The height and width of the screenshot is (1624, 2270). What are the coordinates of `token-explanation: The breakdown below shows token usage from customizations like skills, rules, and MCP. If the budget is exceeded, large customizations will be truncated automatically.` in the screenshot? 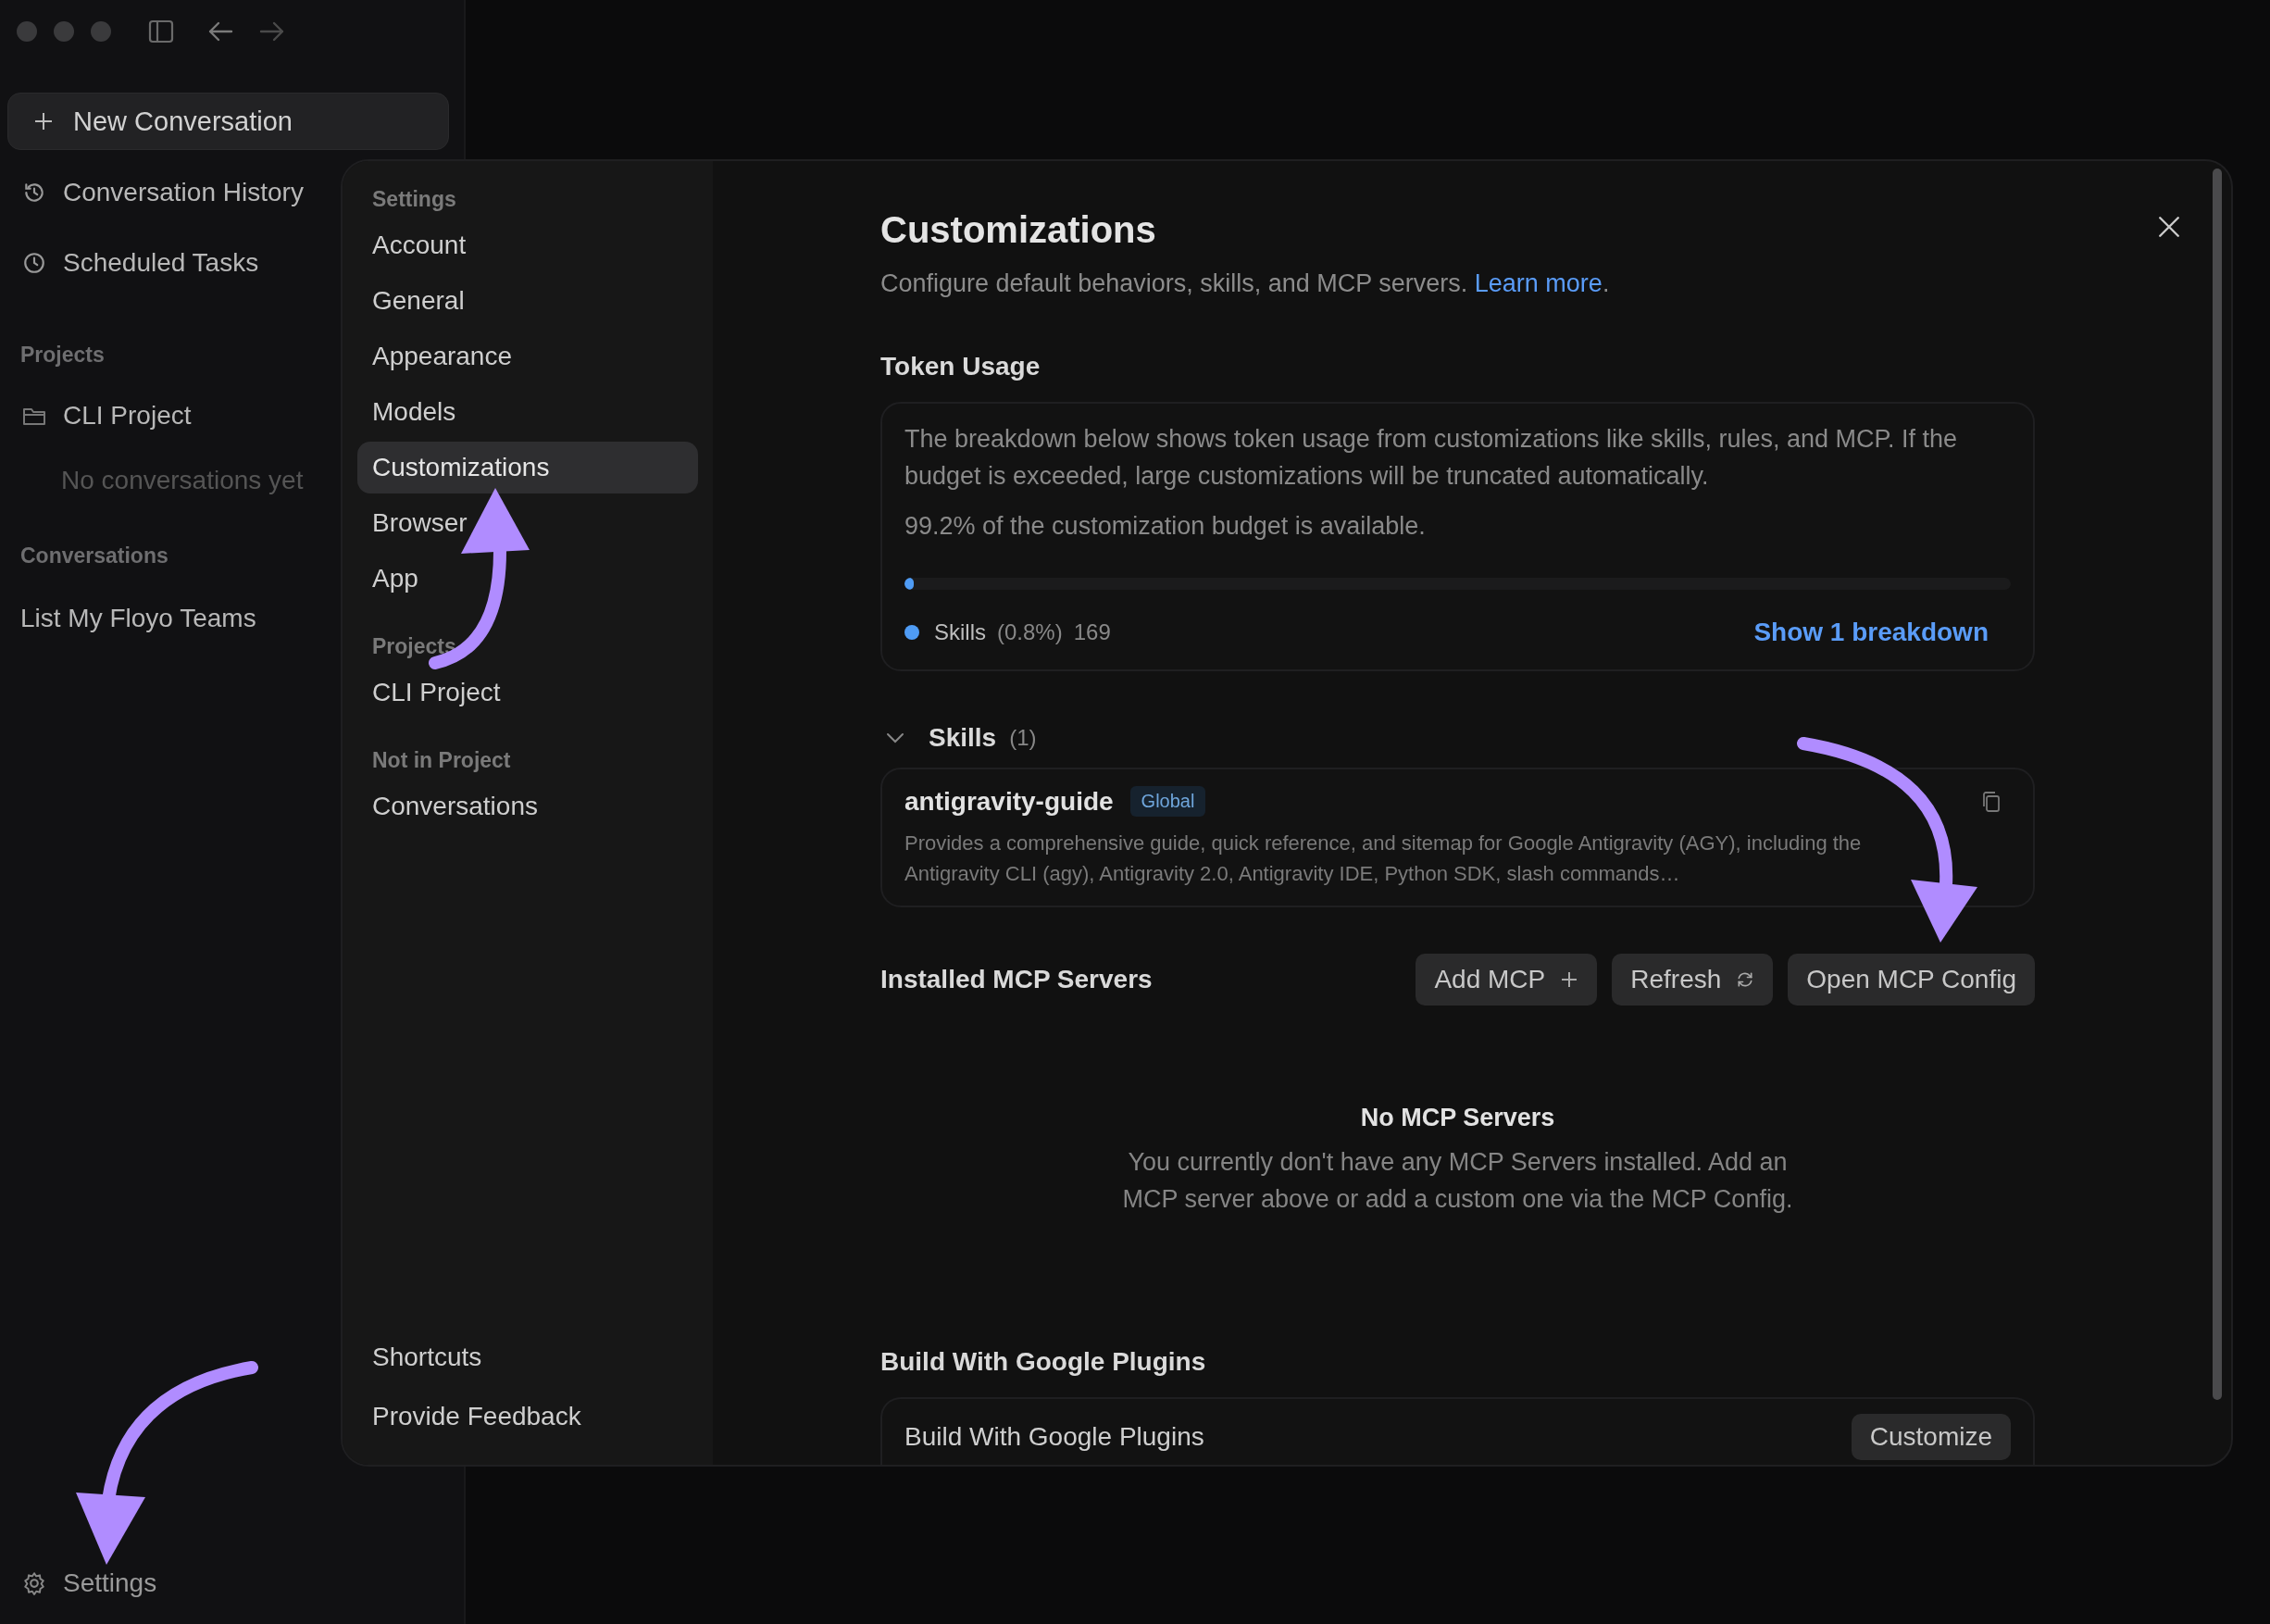 It's located at (1432, 458).